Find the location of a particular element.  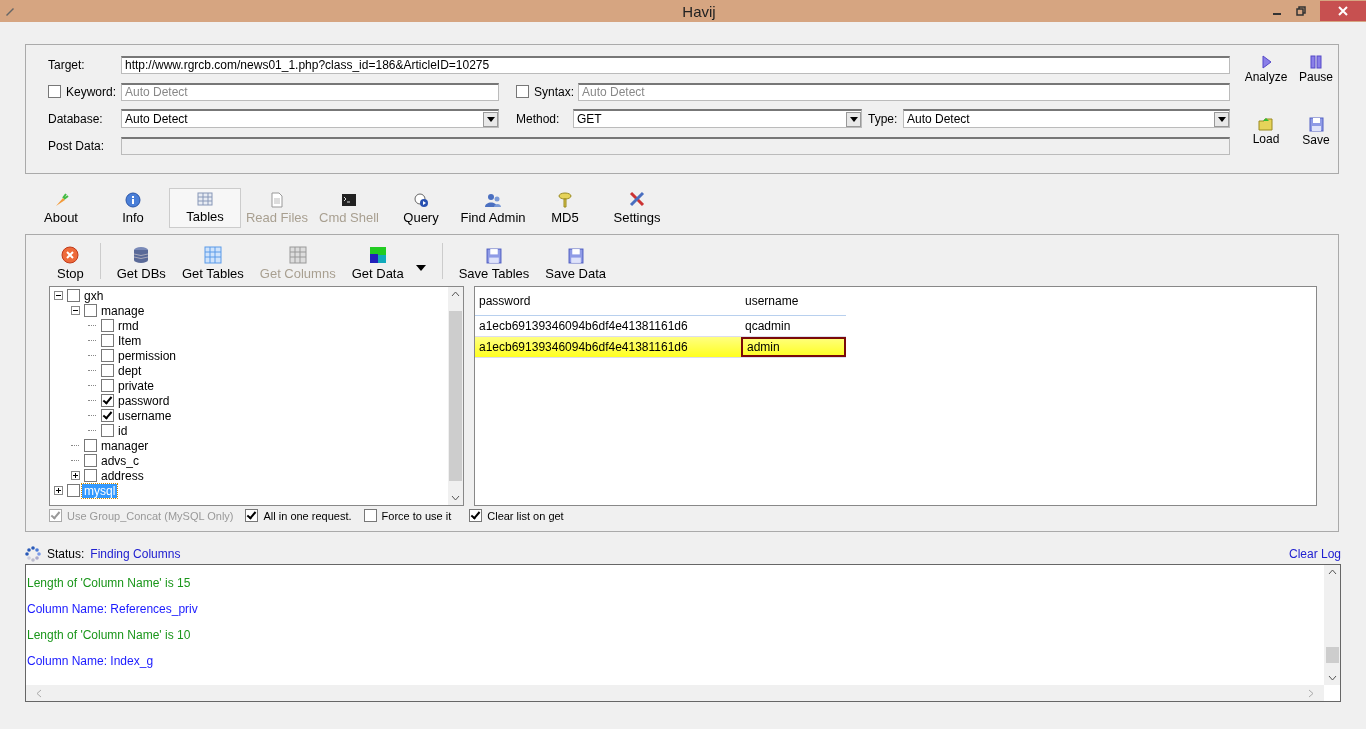

colored-grid-icon is located at coordinates (377, 255).